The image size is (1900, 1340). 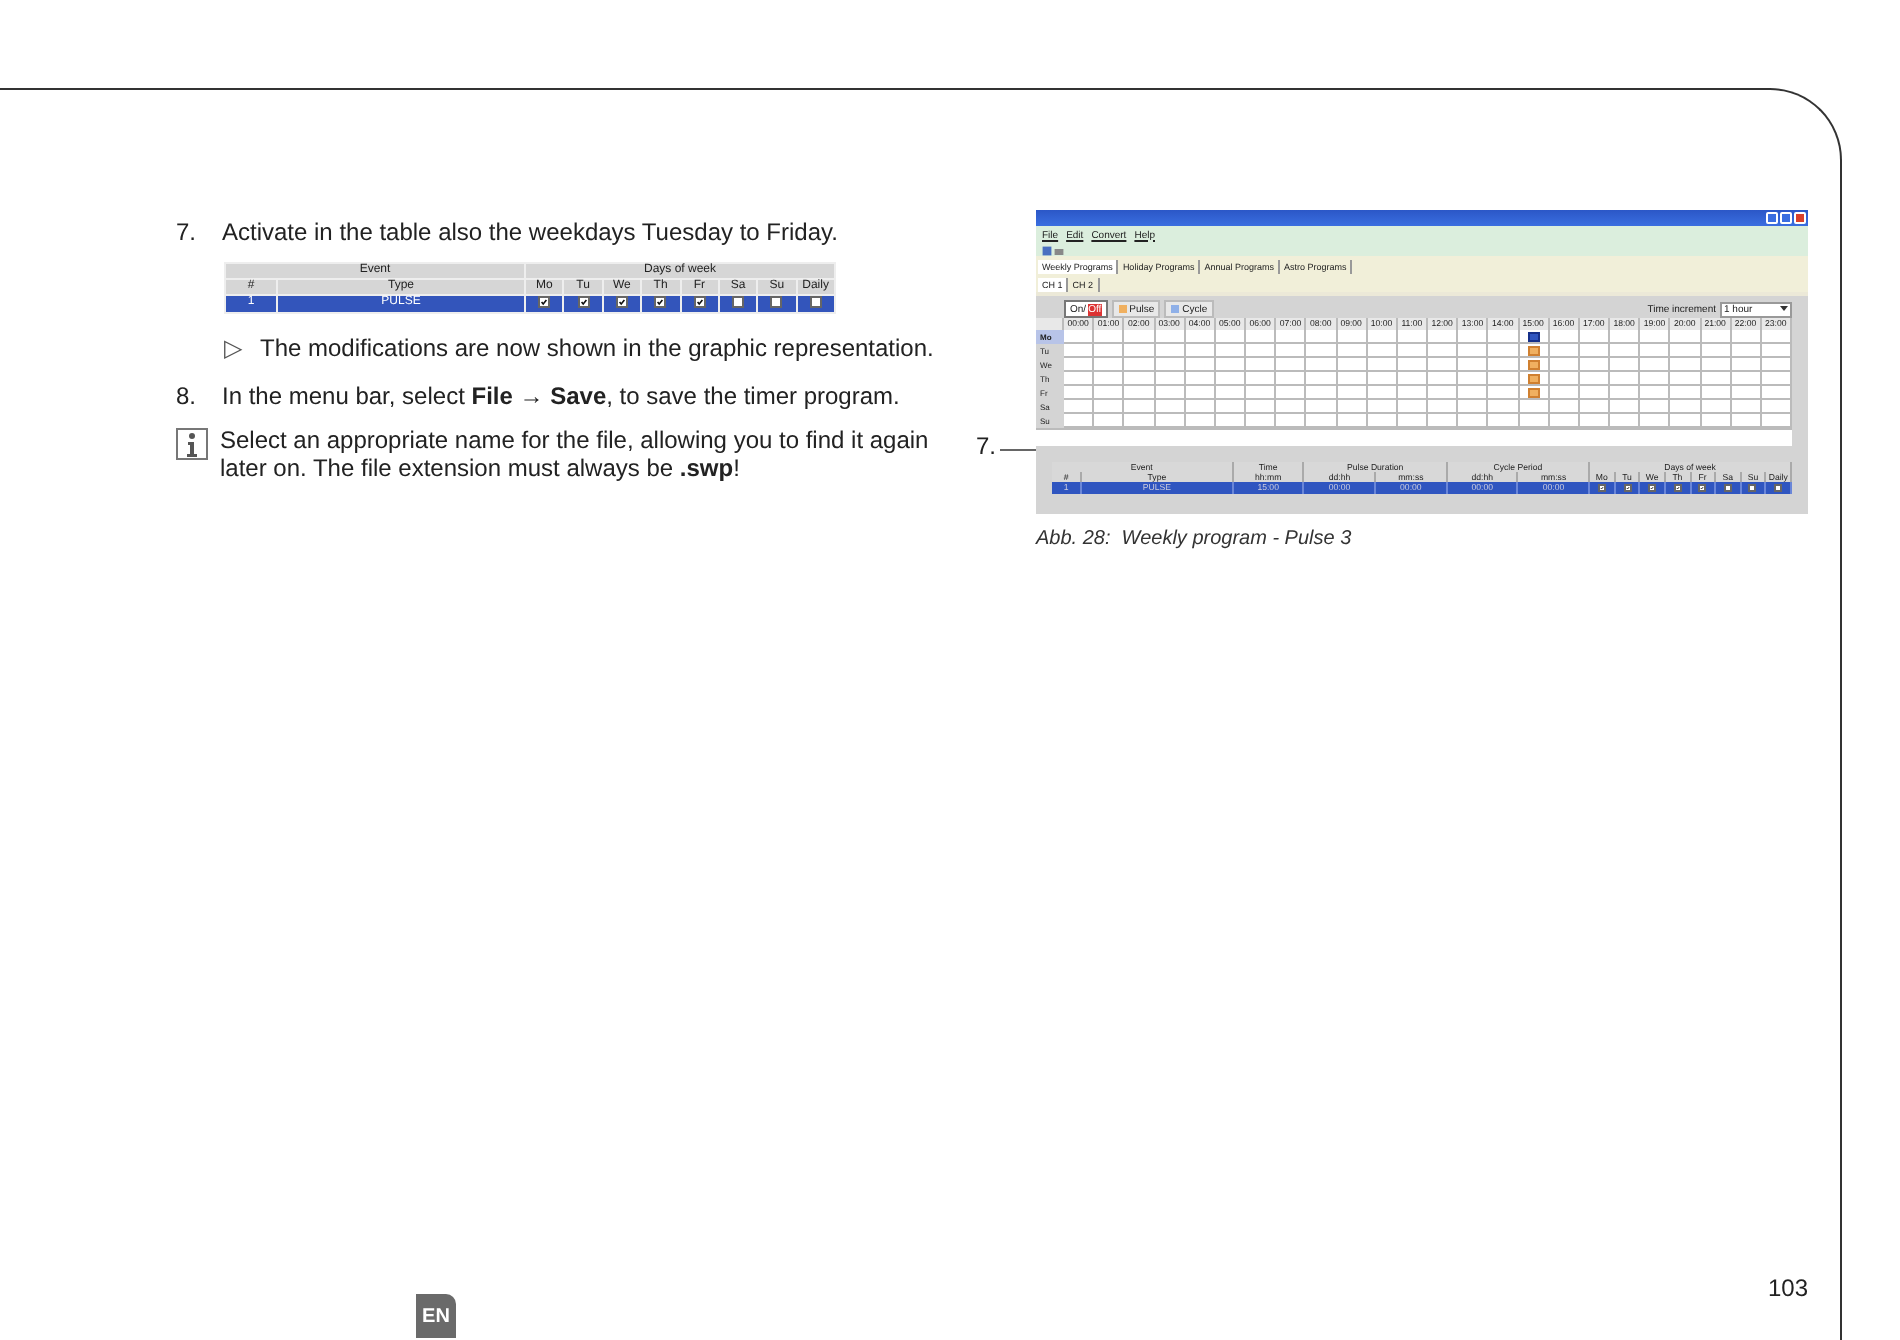 What do you see at coordinates (1059, 250) in the screenshot?
I see `print-icon` at bounding box center [1059, 250].